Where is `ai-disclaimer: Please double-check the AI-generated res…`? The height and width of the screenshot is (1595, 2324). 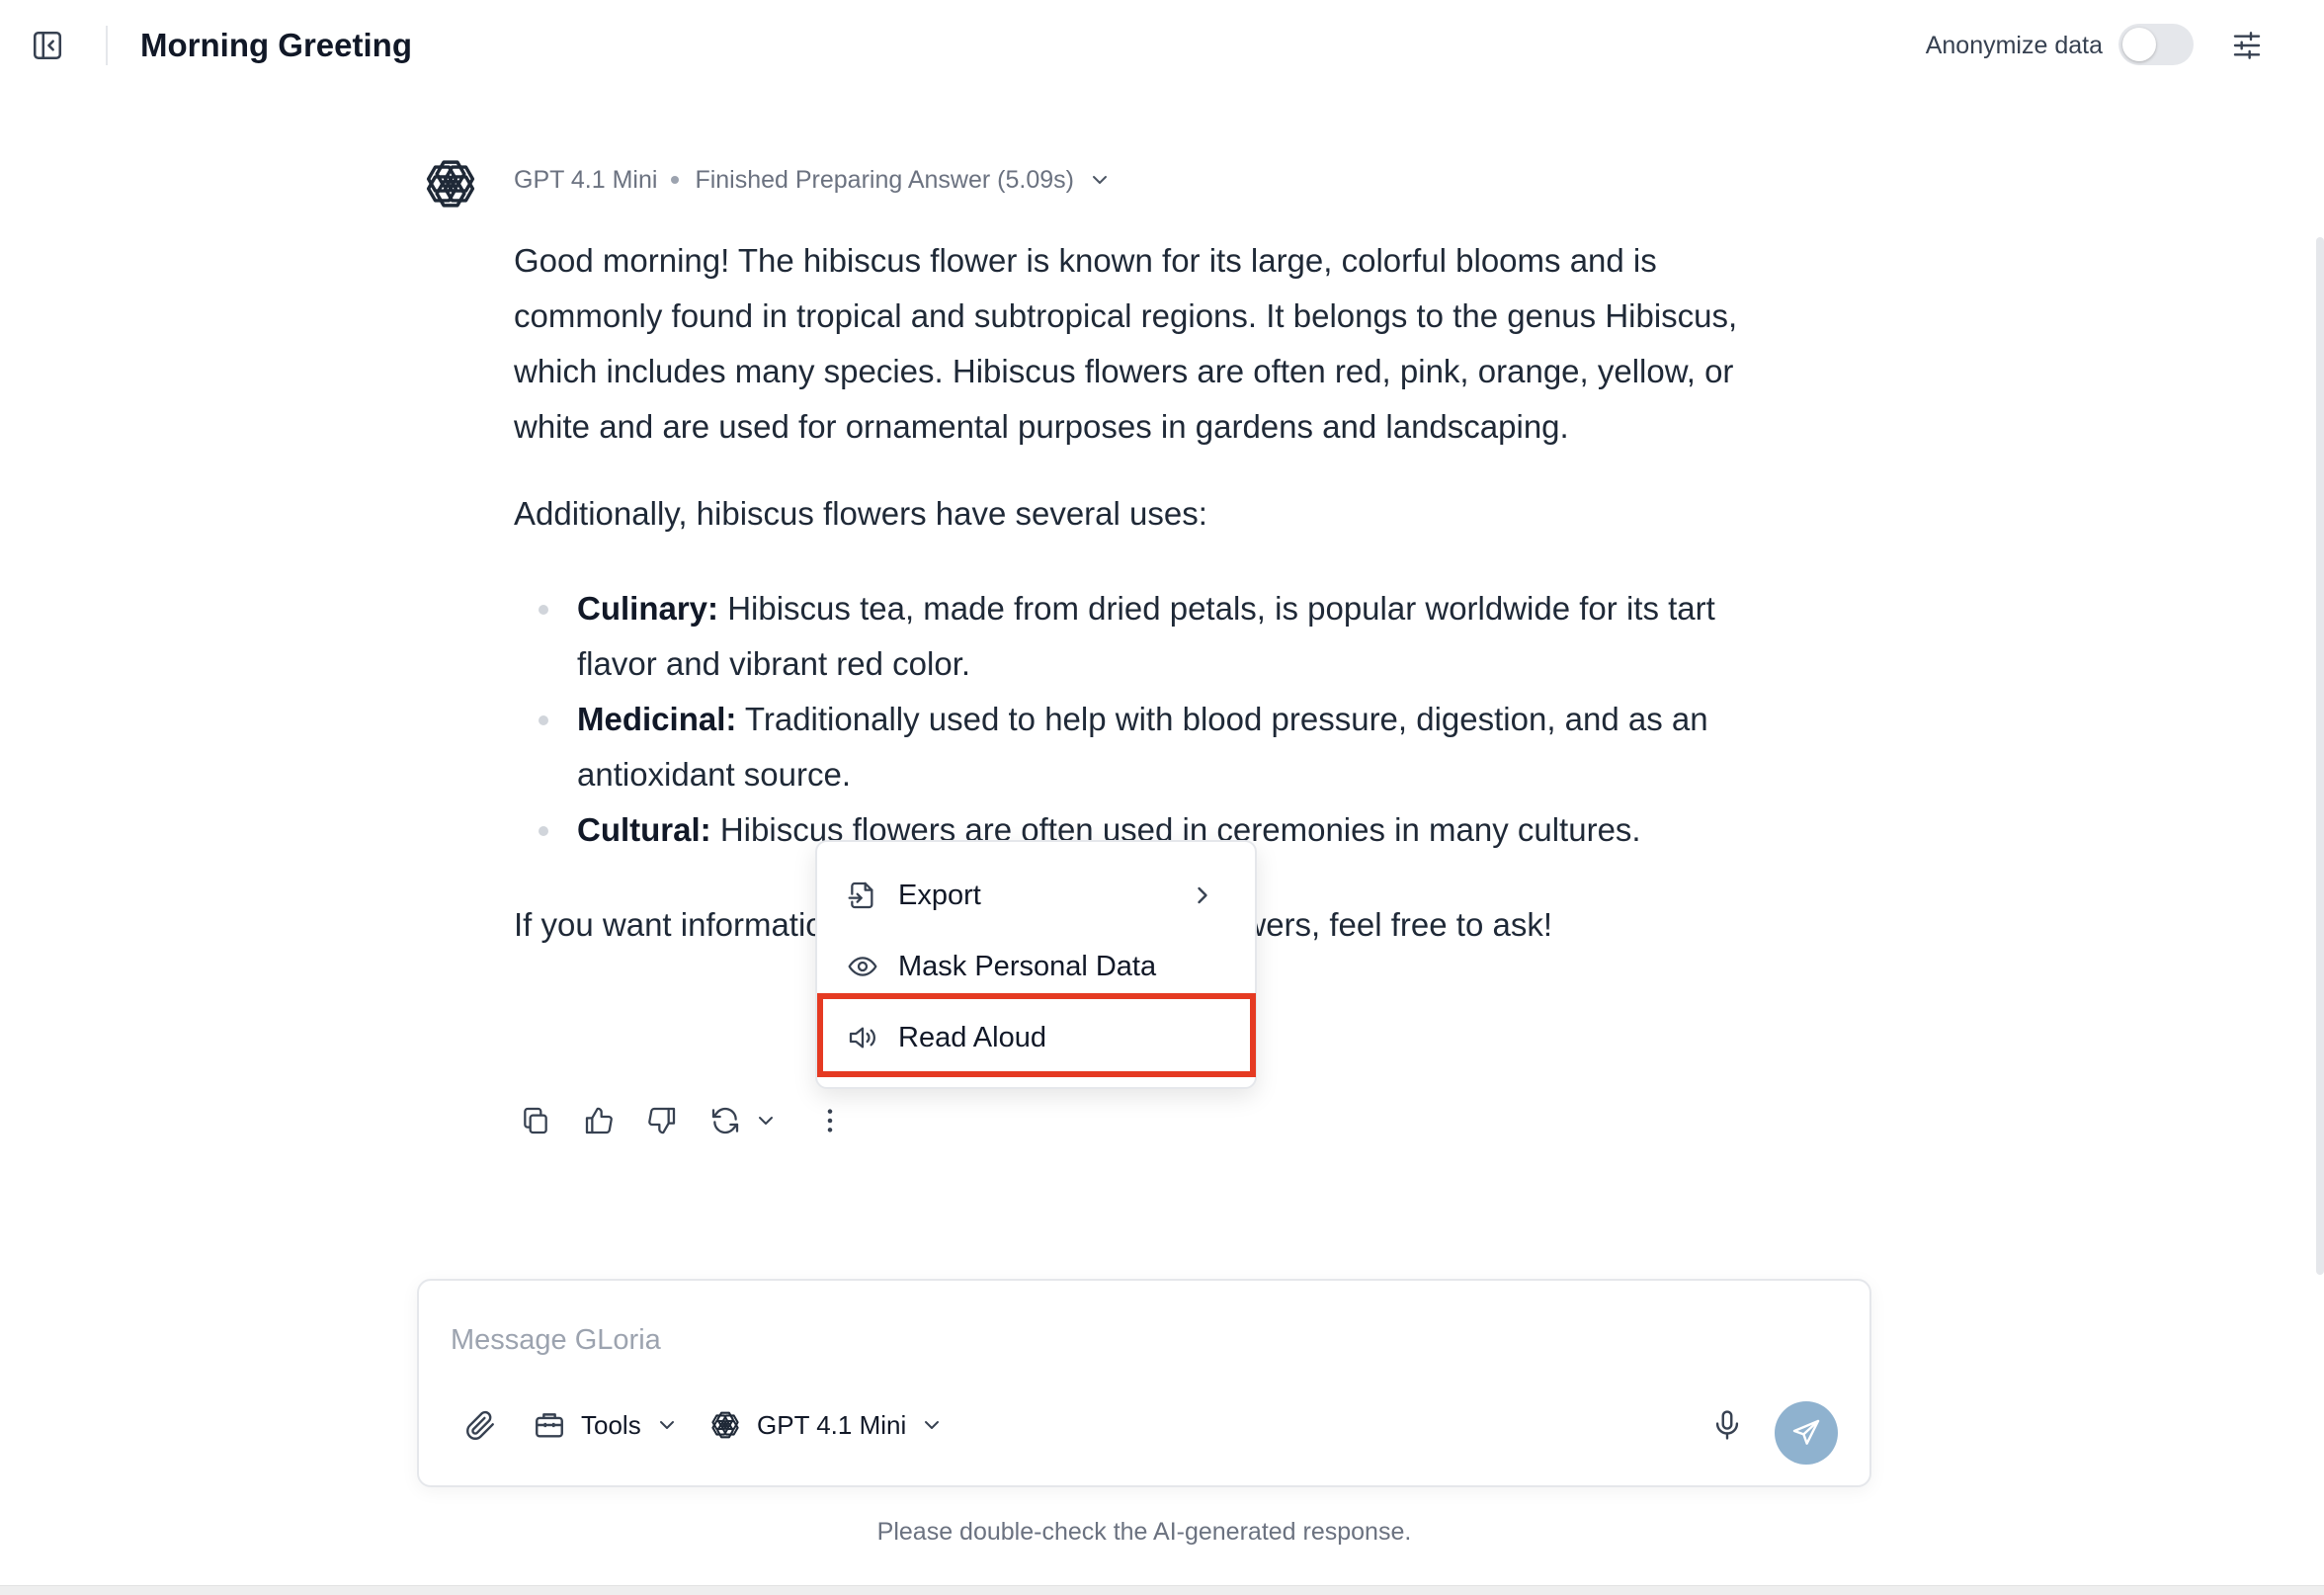 ai-disclaimer: Please double-check the AI-generated res… is located at coordinates (1144, 1532).